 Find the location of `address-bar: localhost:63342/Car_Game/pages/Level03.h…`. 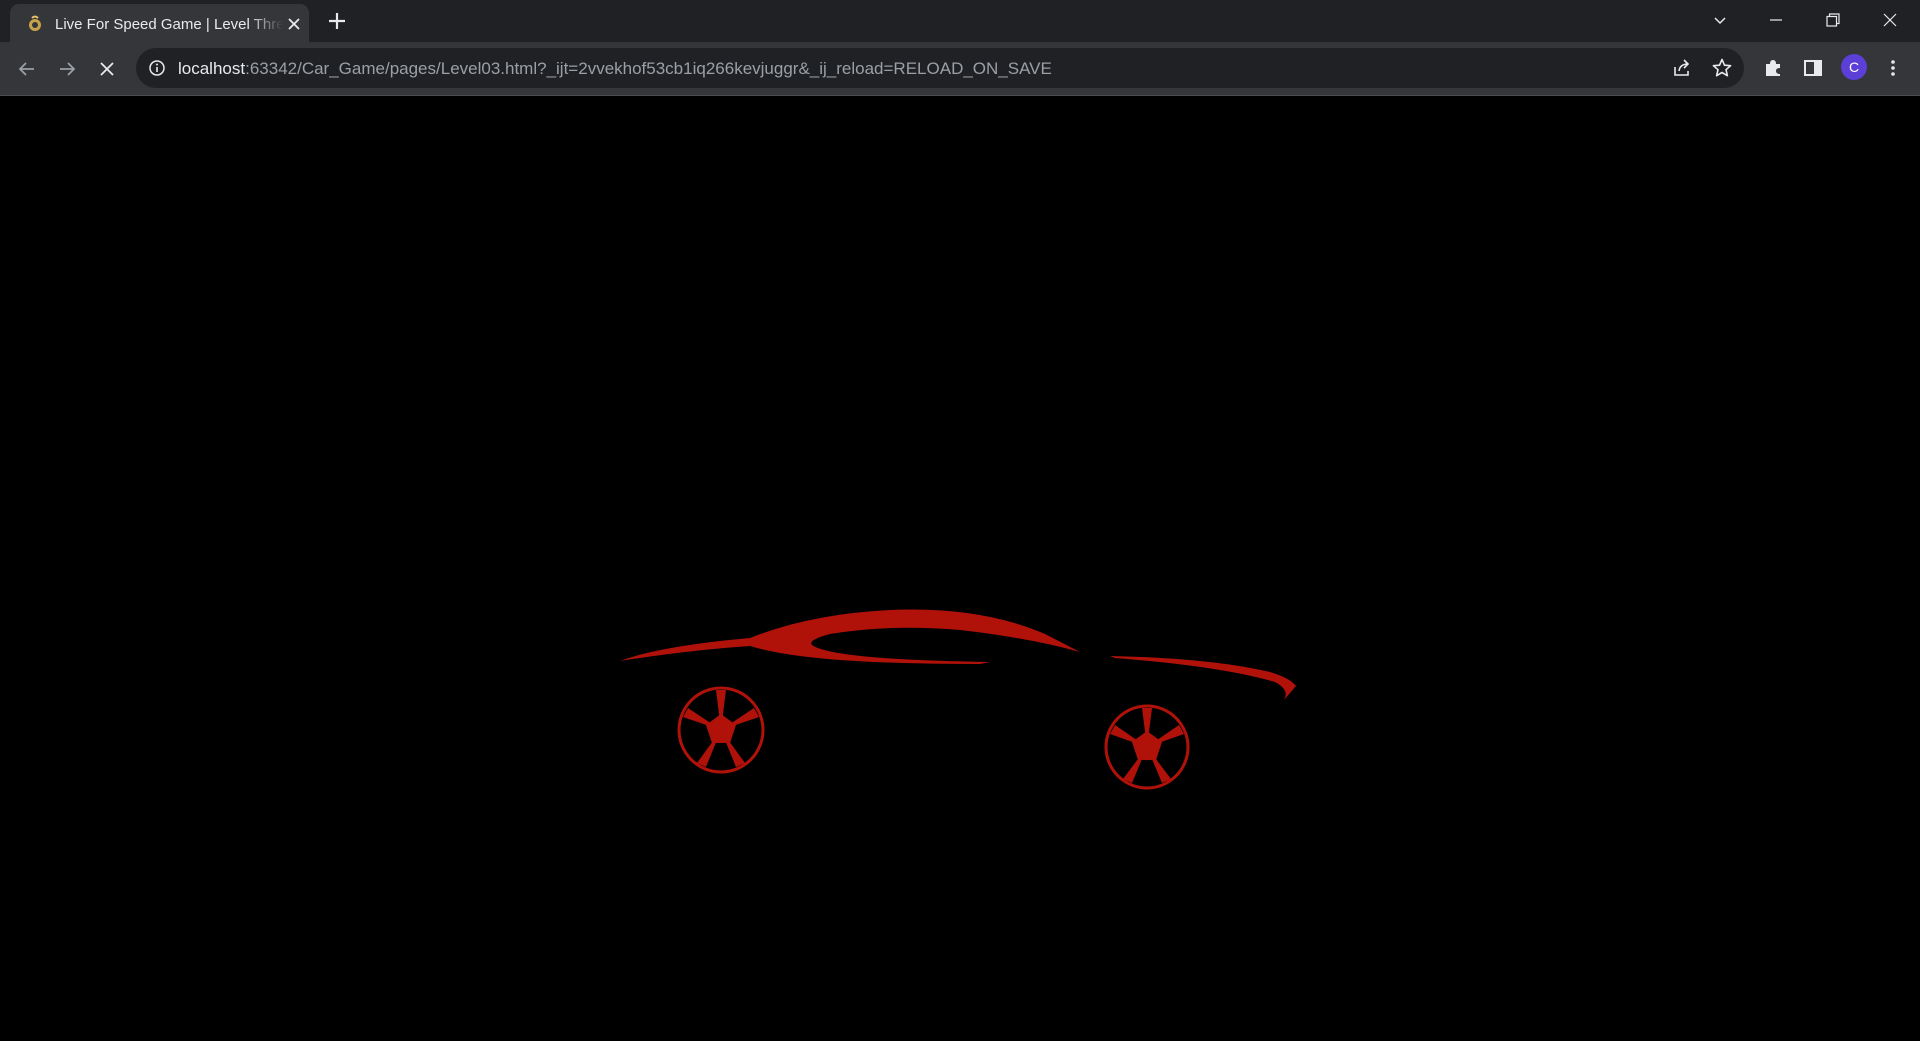

address-bar: localhost:63342/Car_Game/pages/Level03.h… is located at coordinates (940, 68).